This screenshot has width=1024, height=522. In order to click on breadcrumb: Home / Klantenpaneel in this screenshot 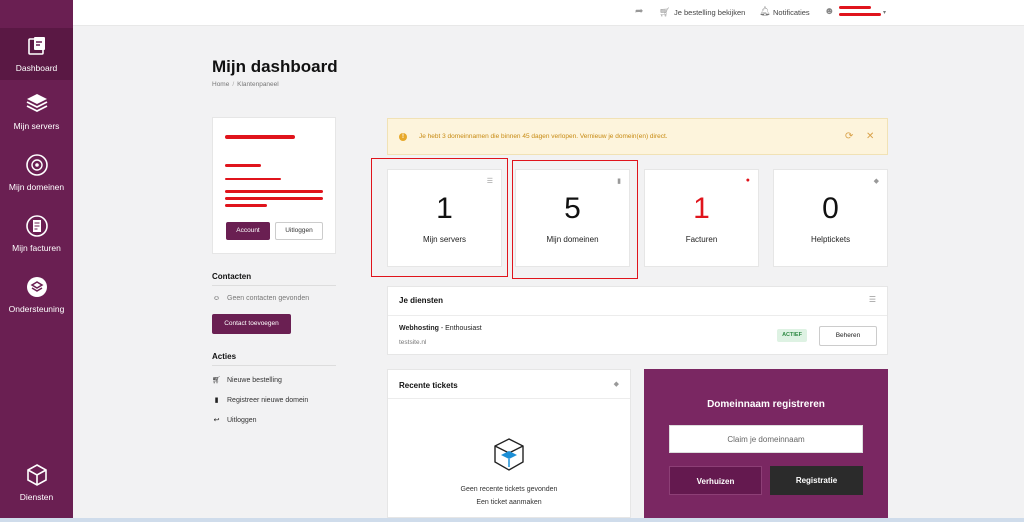, I will do `click(245, 84)`.